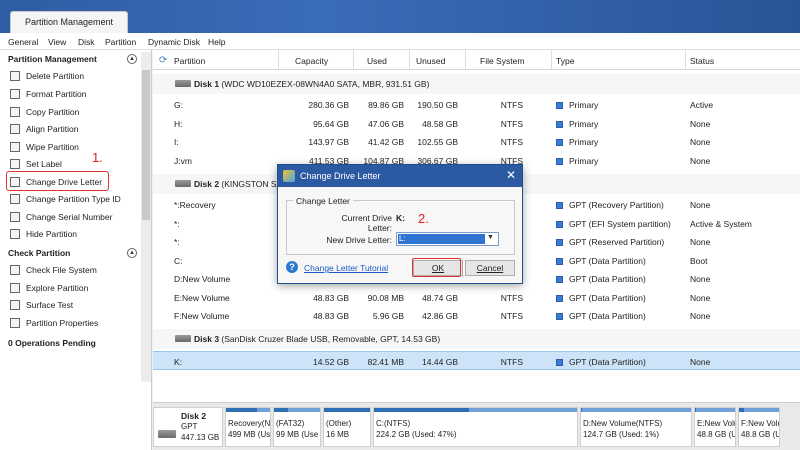 This screenshot has width=800, height=450. Describe the element at coordinates (490, 268) in the screenshot. I see `cancel-button: Cancel` at that location.